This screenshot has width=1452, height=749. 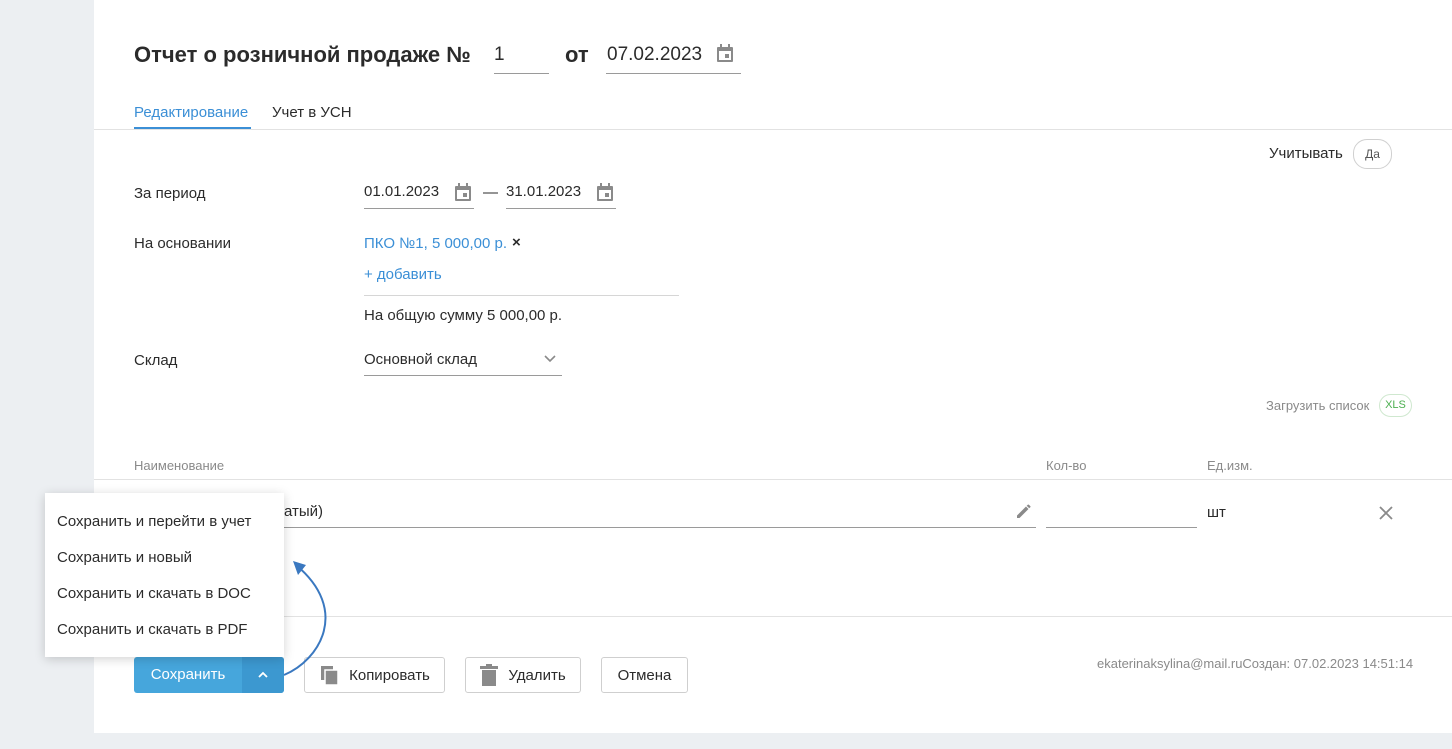 I want to click on xls-badge: XLS, so click(x=1395, y=405).